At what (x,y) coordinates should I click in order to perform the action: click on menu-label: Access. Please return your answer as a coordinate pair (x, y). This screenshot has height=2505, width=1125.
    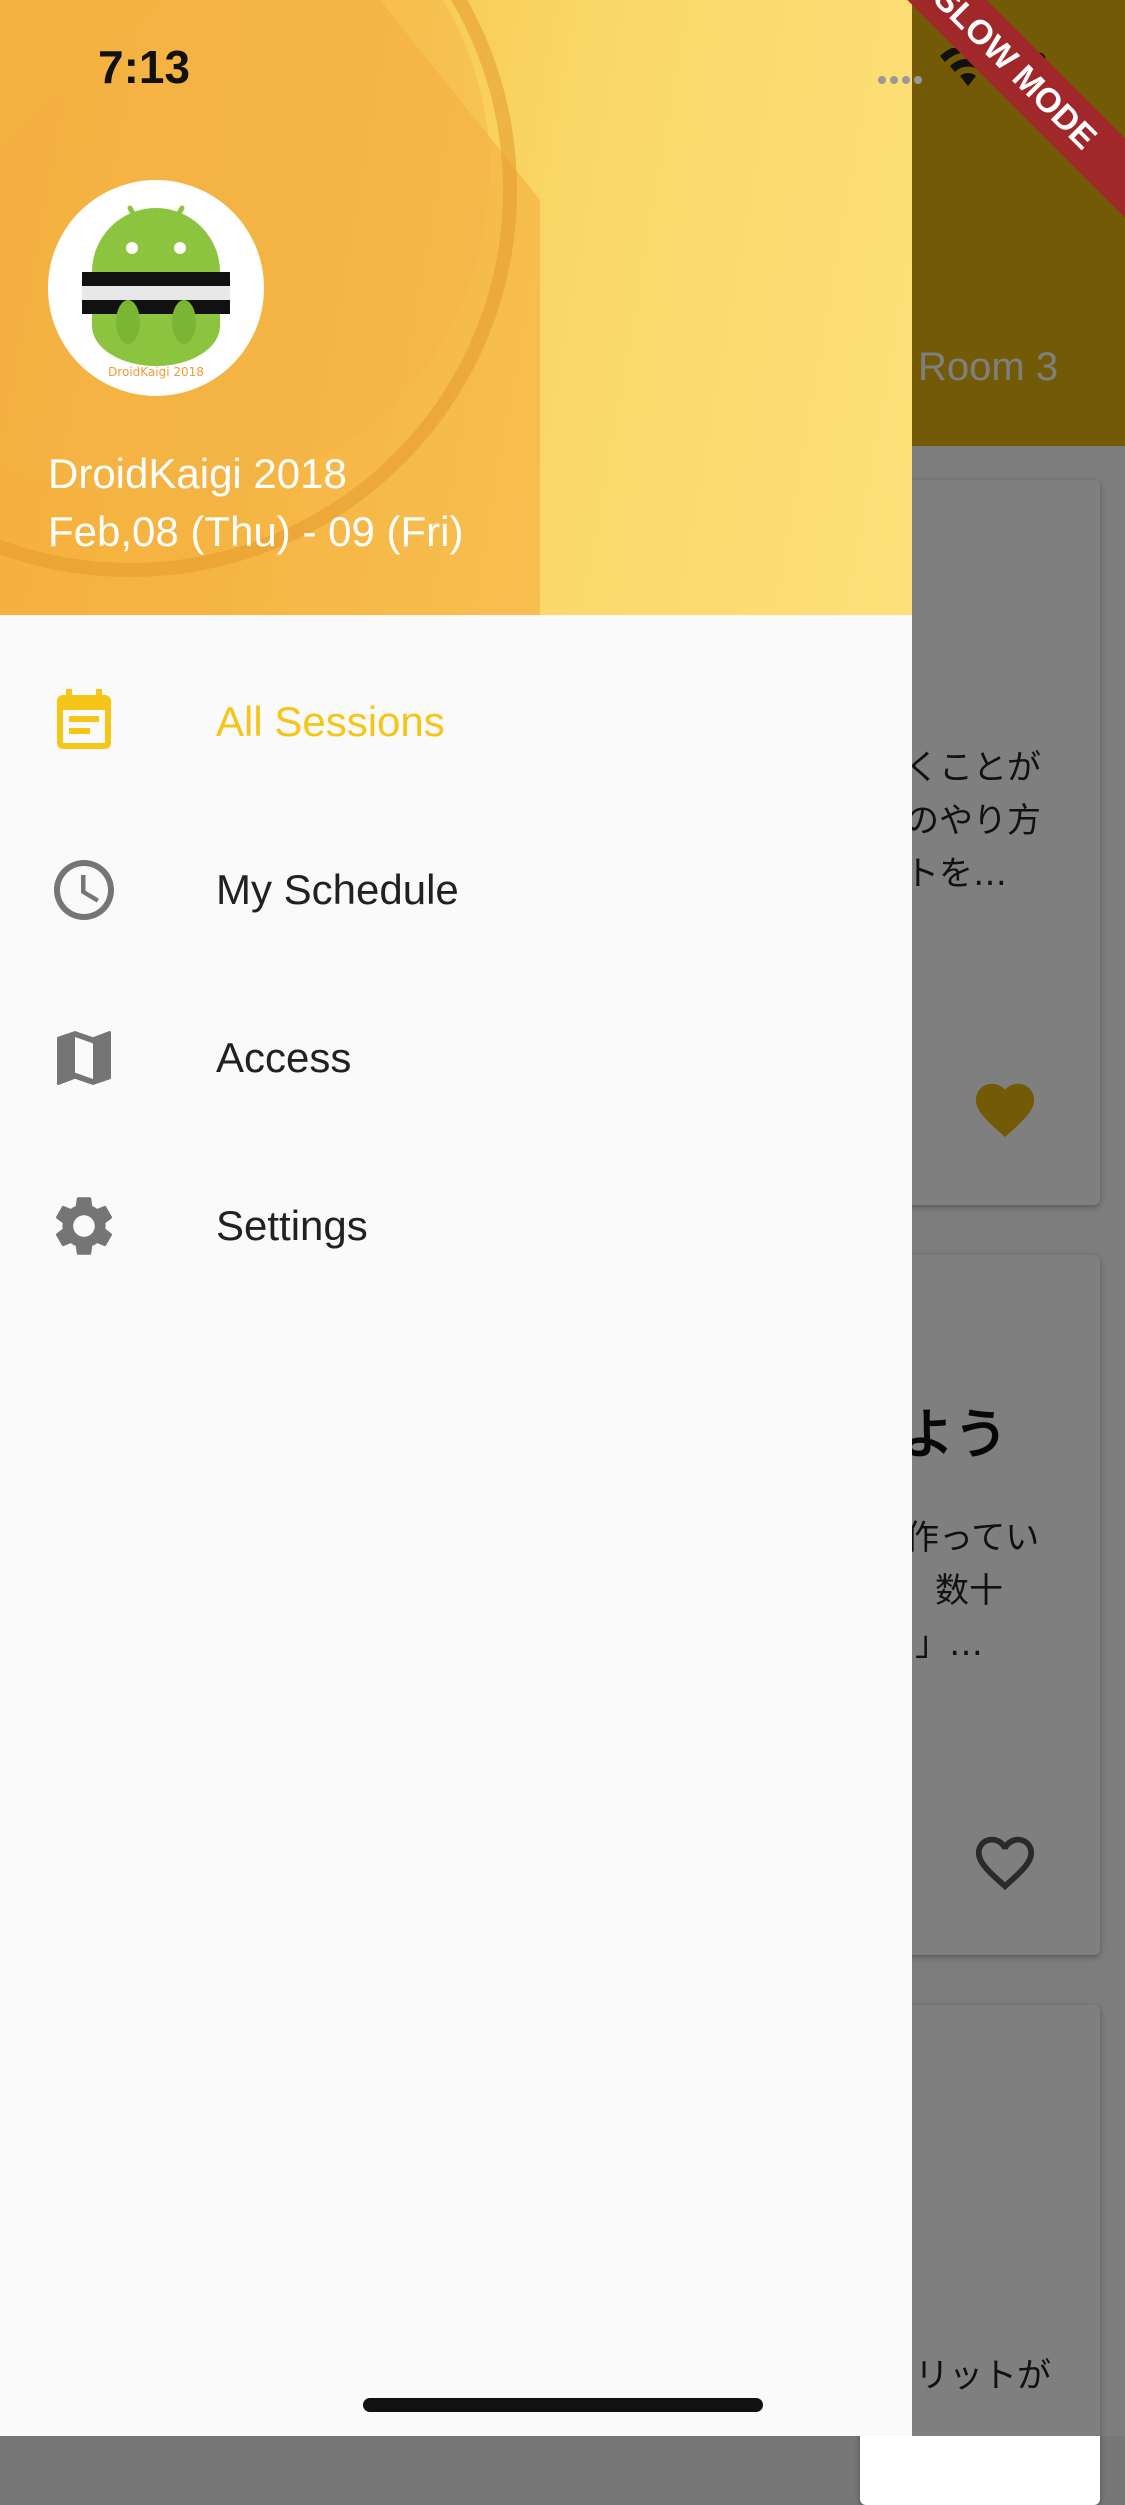
    Looking at the image, I should click on (284, 1057).